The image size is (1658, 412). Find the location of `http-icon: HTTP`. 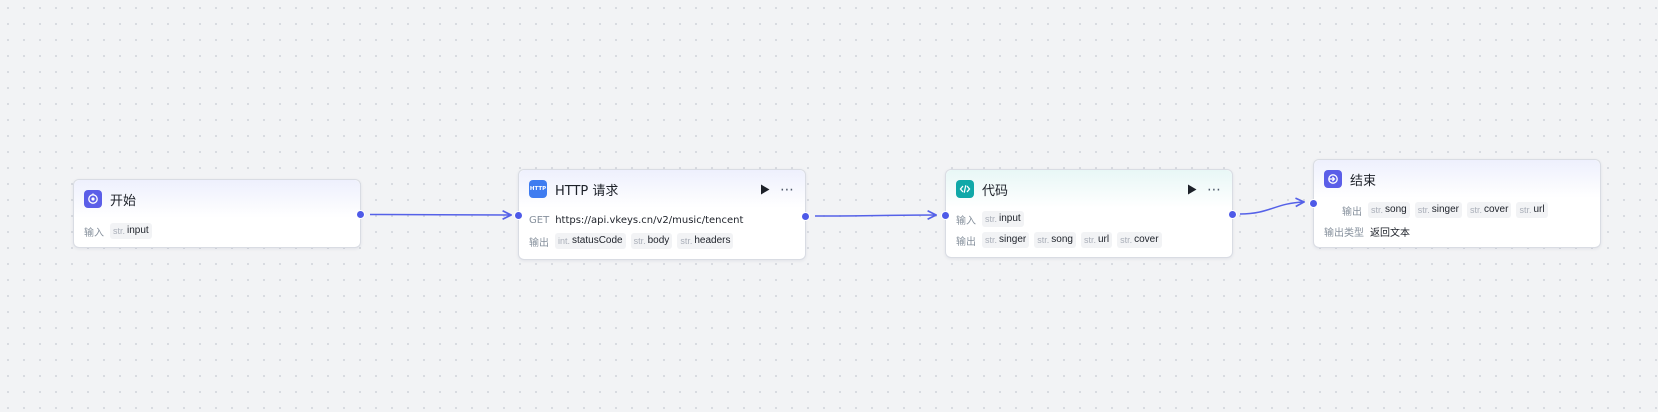

http-icon: HTTP is located at coordinates (538, 189).